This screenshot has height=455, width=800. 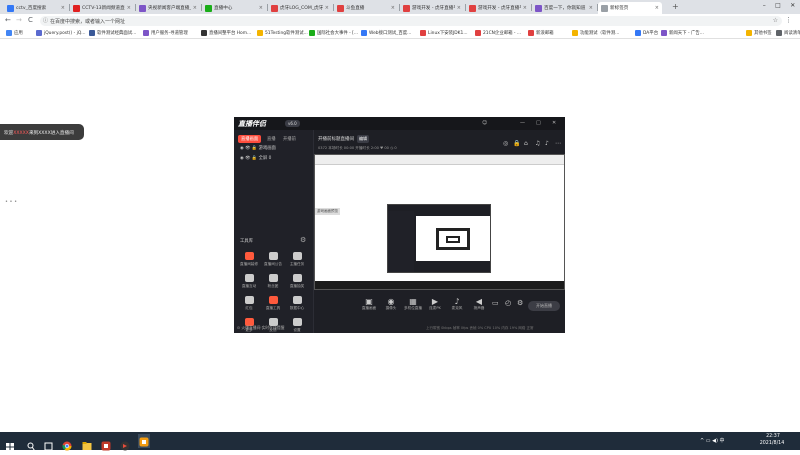 I want to click on tool-button: 直播工具, so click(x=273, y=305).